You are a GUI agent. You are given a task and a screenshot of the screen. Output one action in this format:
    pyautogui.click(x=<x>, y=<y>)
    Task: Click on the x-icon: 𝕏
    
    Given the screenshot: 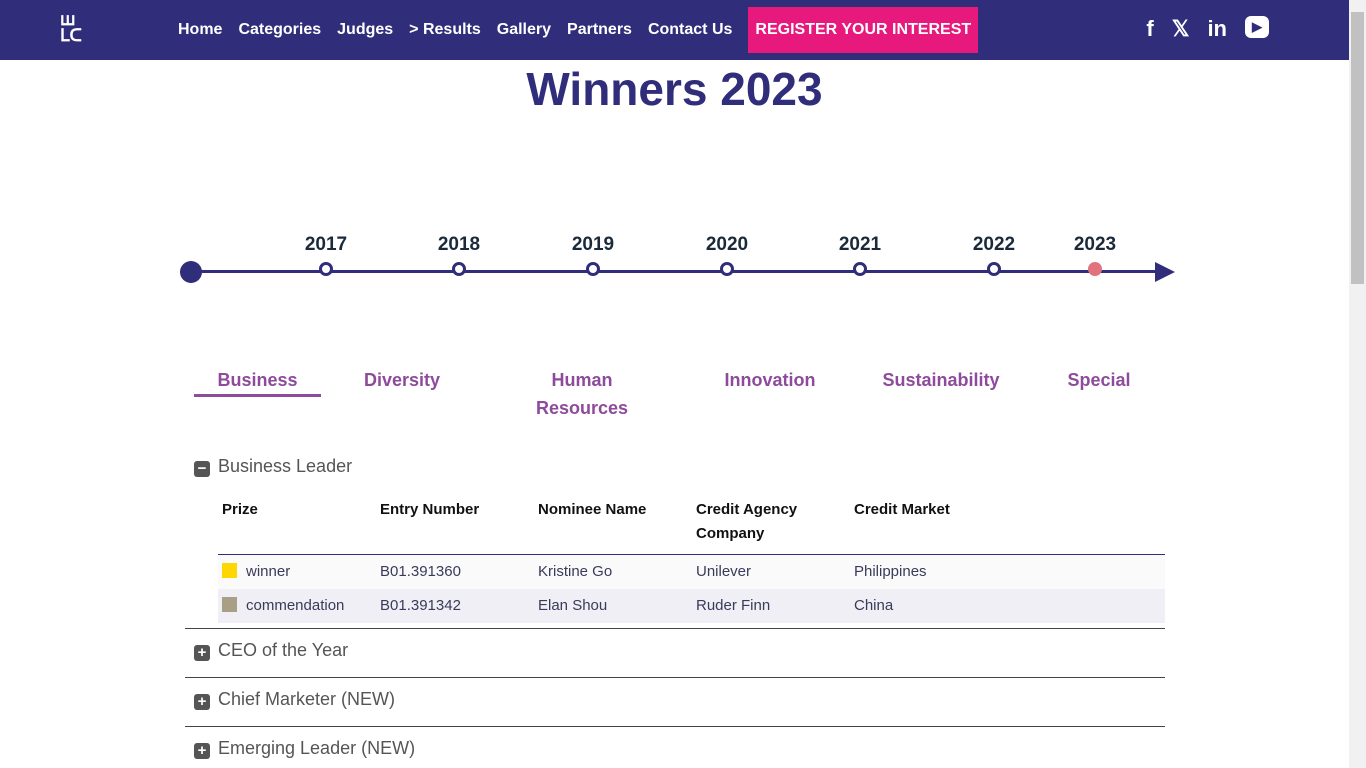 What is the action you would take?
    pyautogui.click(x=1181, y=29)
    